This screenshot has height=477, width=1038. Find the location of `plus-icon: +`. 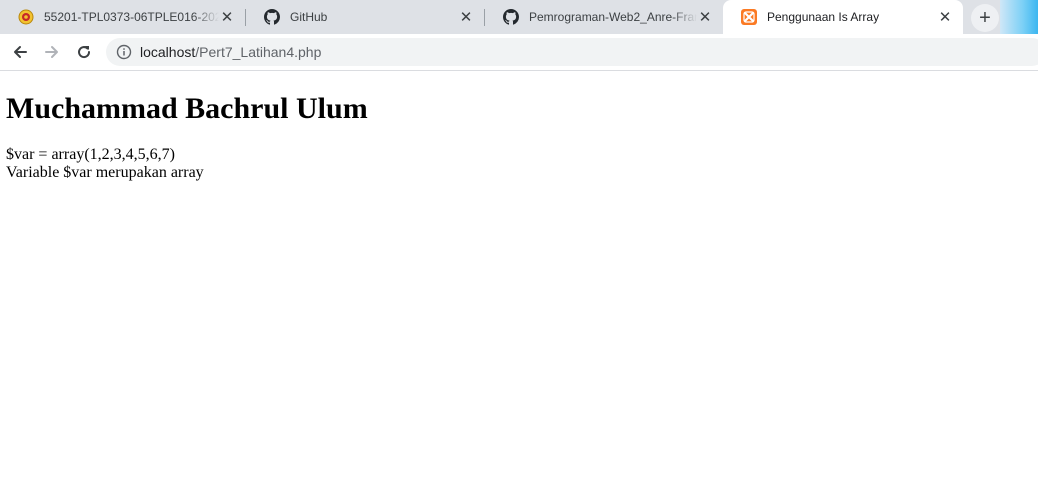

plus-icon: + is located at coordinates (985, 17).